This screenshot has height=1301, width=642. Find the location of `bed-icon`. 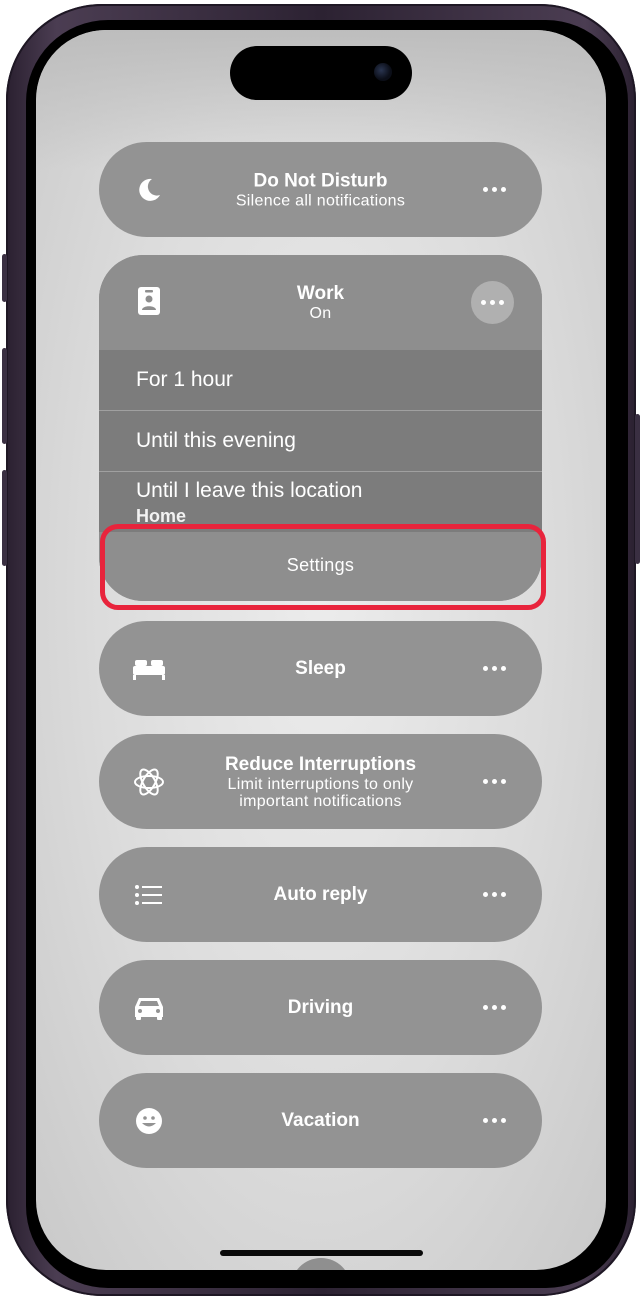

bed-icon is located at coordinates (149, 669).